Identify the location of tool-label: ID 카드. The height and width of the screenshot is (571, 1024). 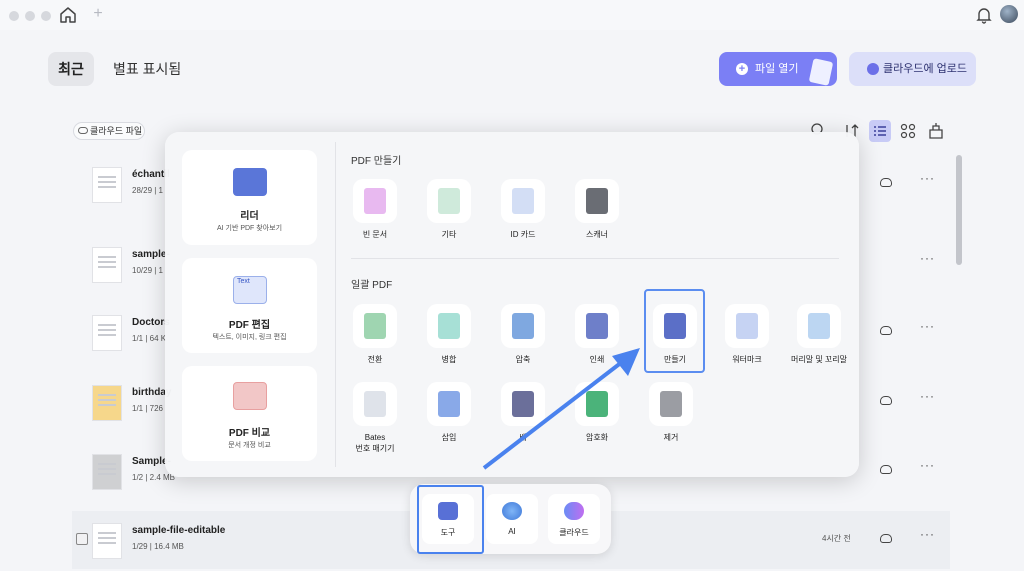
(523, 234).